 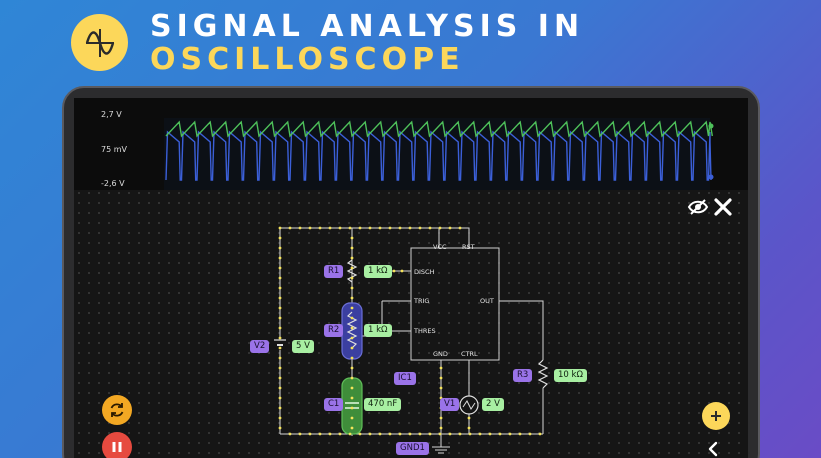 What do you see at coordinates (405, 378) in the screenshot?
I see `ic1-name-tag: IC1` at bounding box center [405, 378].